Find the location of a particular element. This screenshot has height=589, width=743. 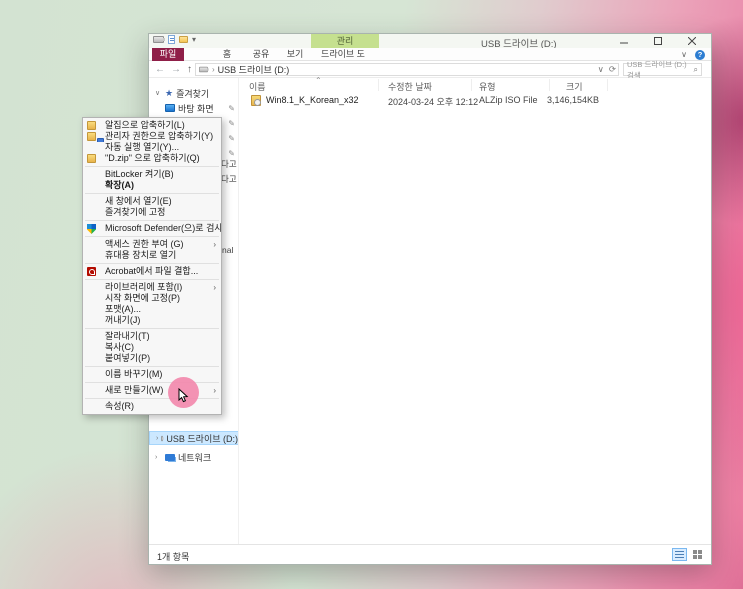

menu-item-pin-to-start: 시작 화면에 고정(P) is located at coordinates (152, 298).